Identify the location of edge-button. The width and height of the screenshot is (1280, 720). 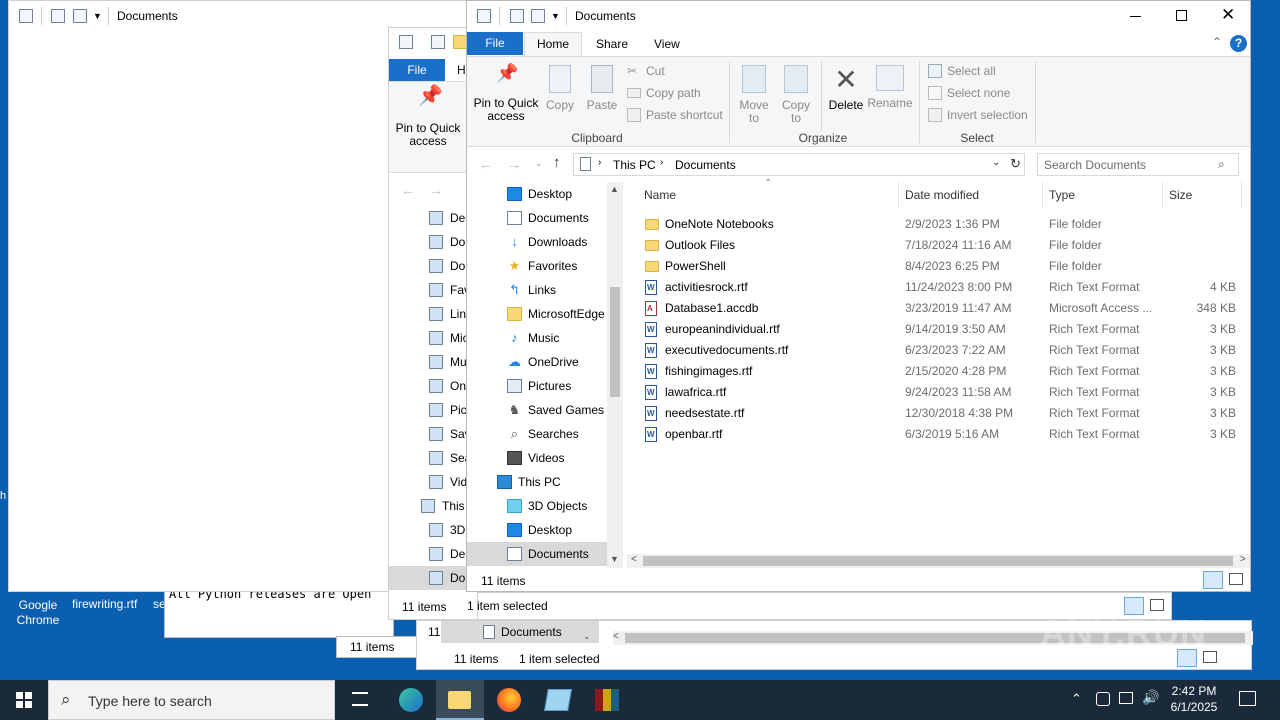
(411, 700).